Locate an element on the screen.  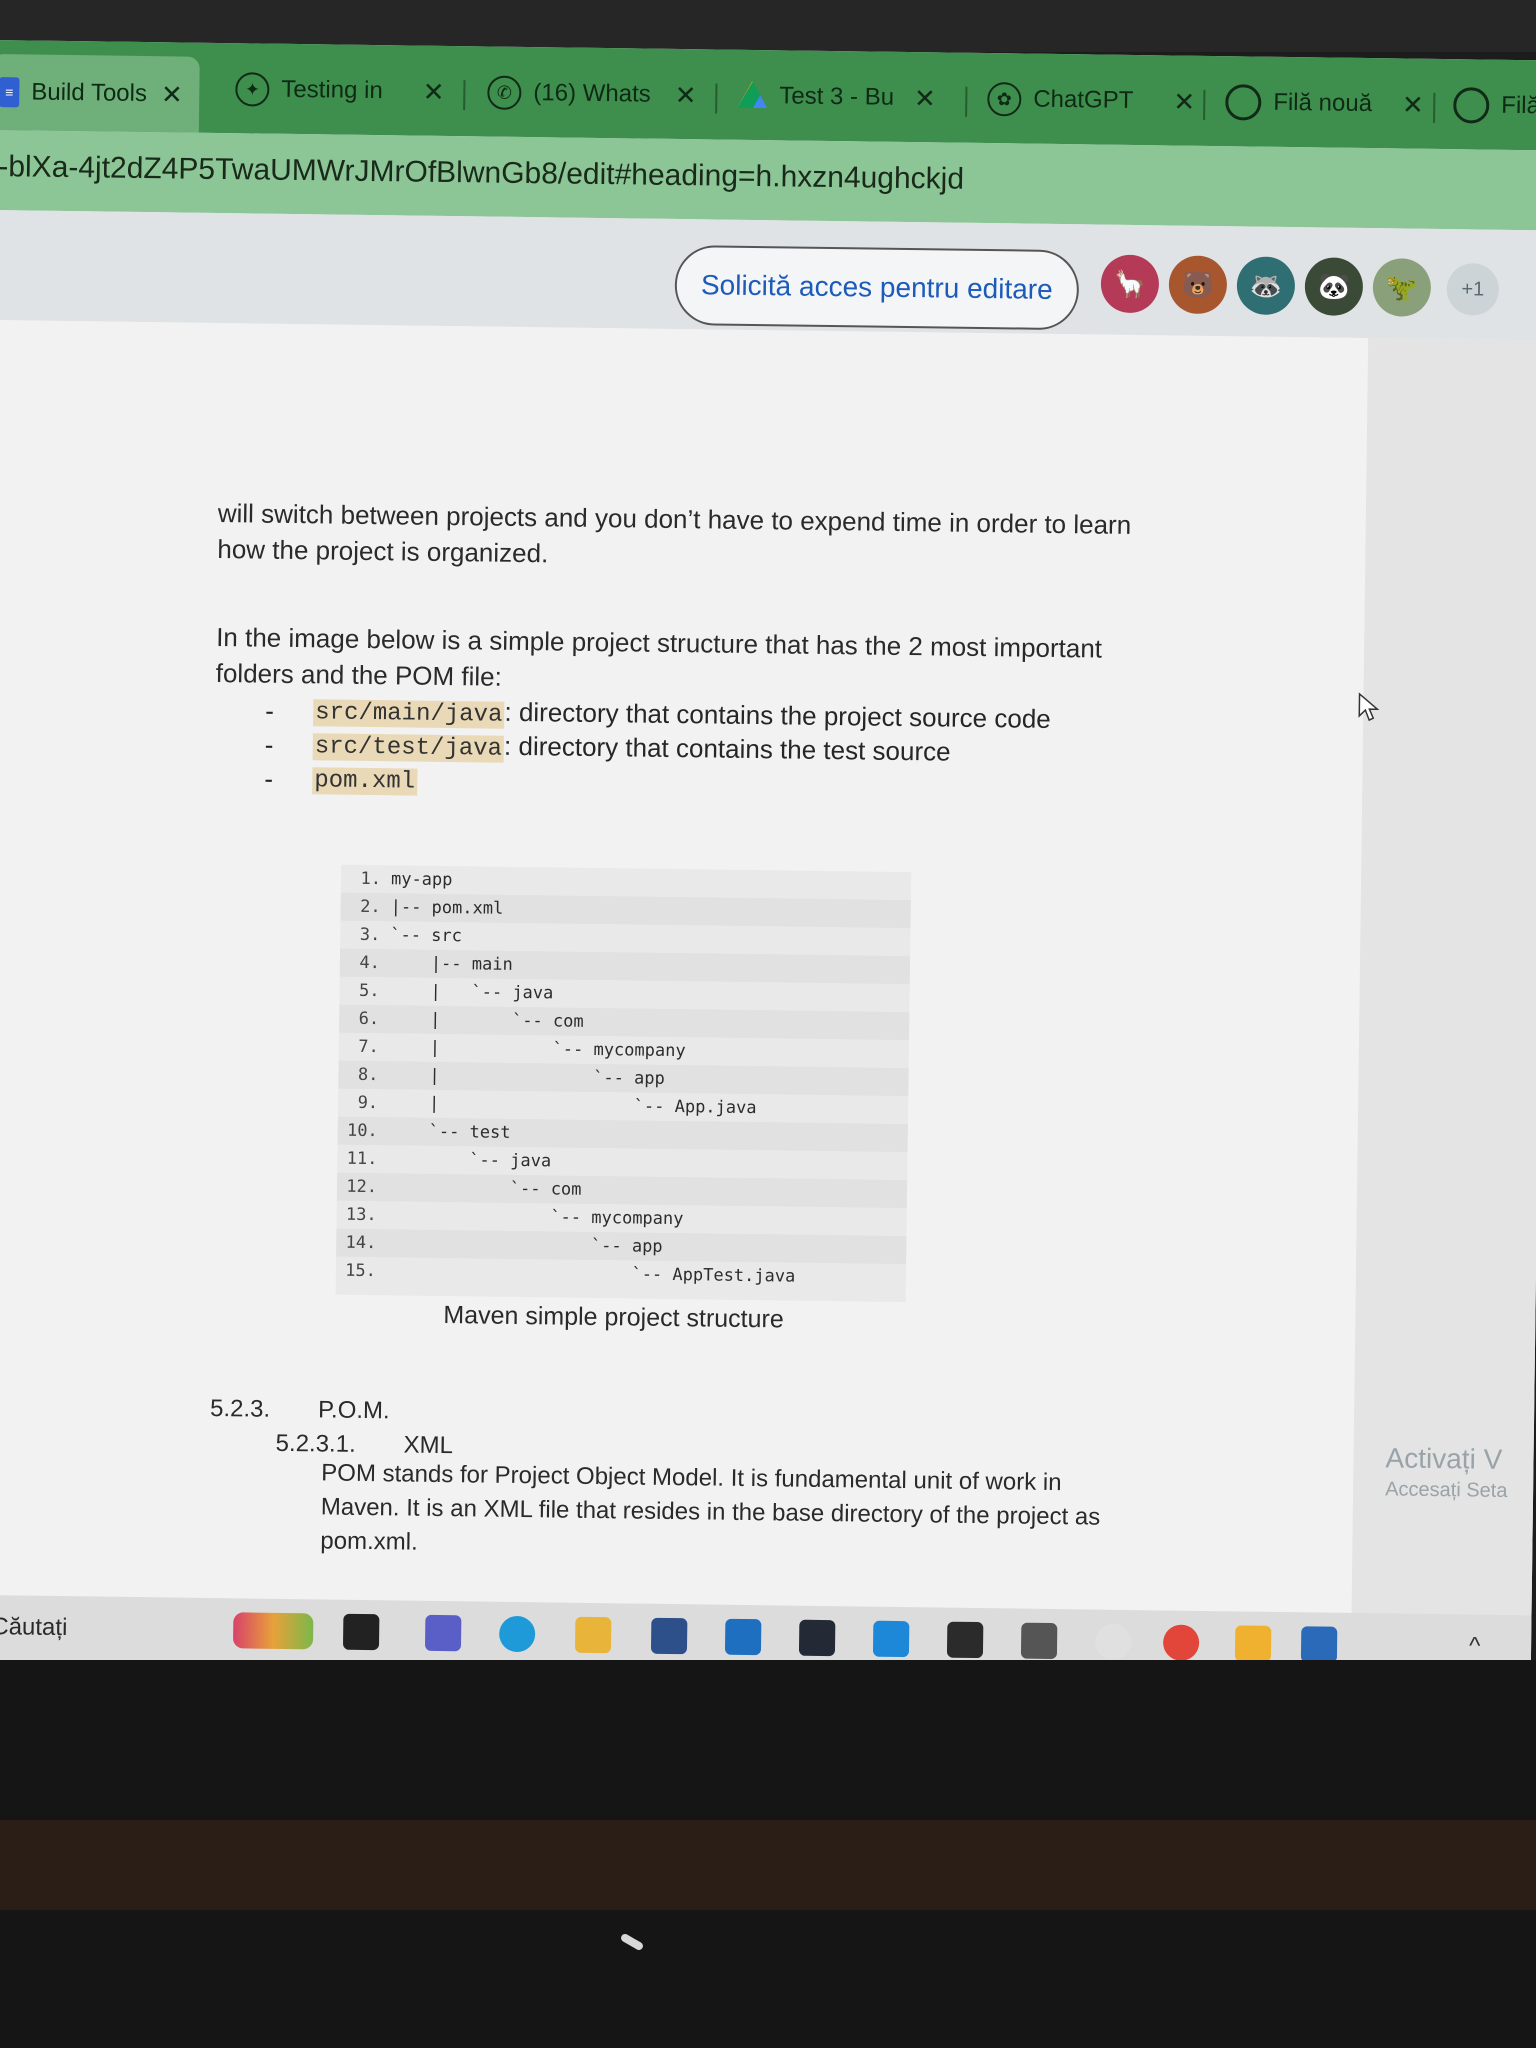
line-number: 13. is located at coordinates (361, 1215).